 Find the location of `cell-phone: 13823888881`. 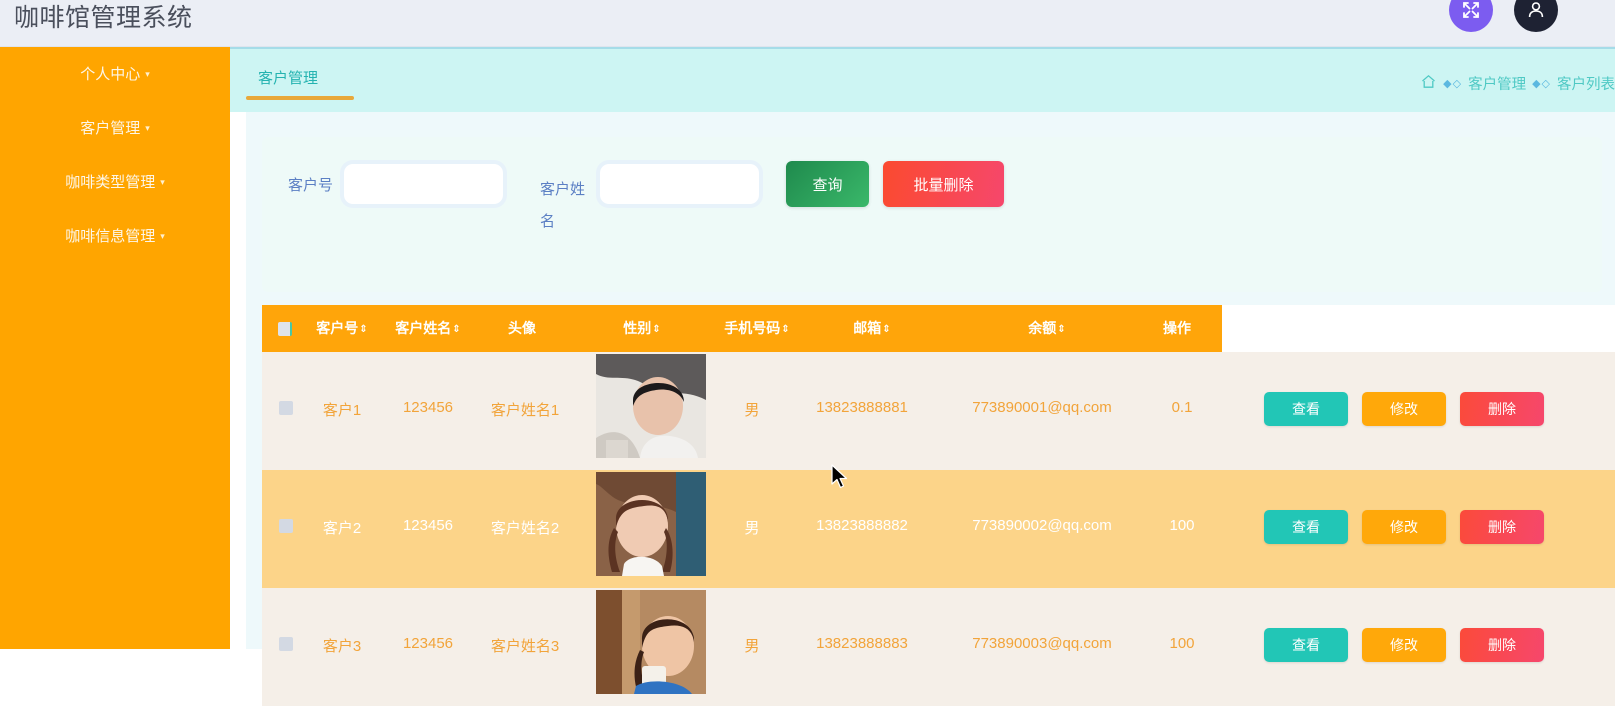

cell-phone: 13823888881 is located at coordinates (862, 407).